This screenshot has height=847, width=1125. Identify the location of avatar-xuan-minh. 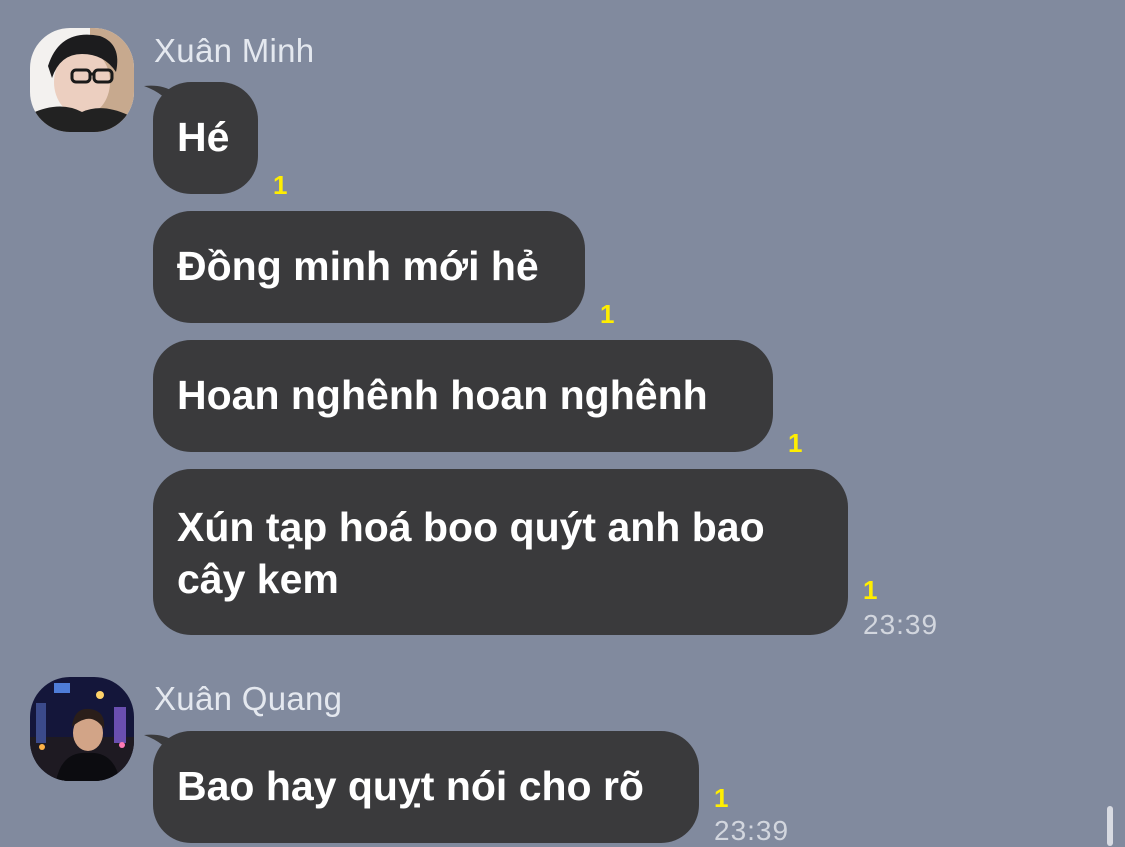
(82, 80).